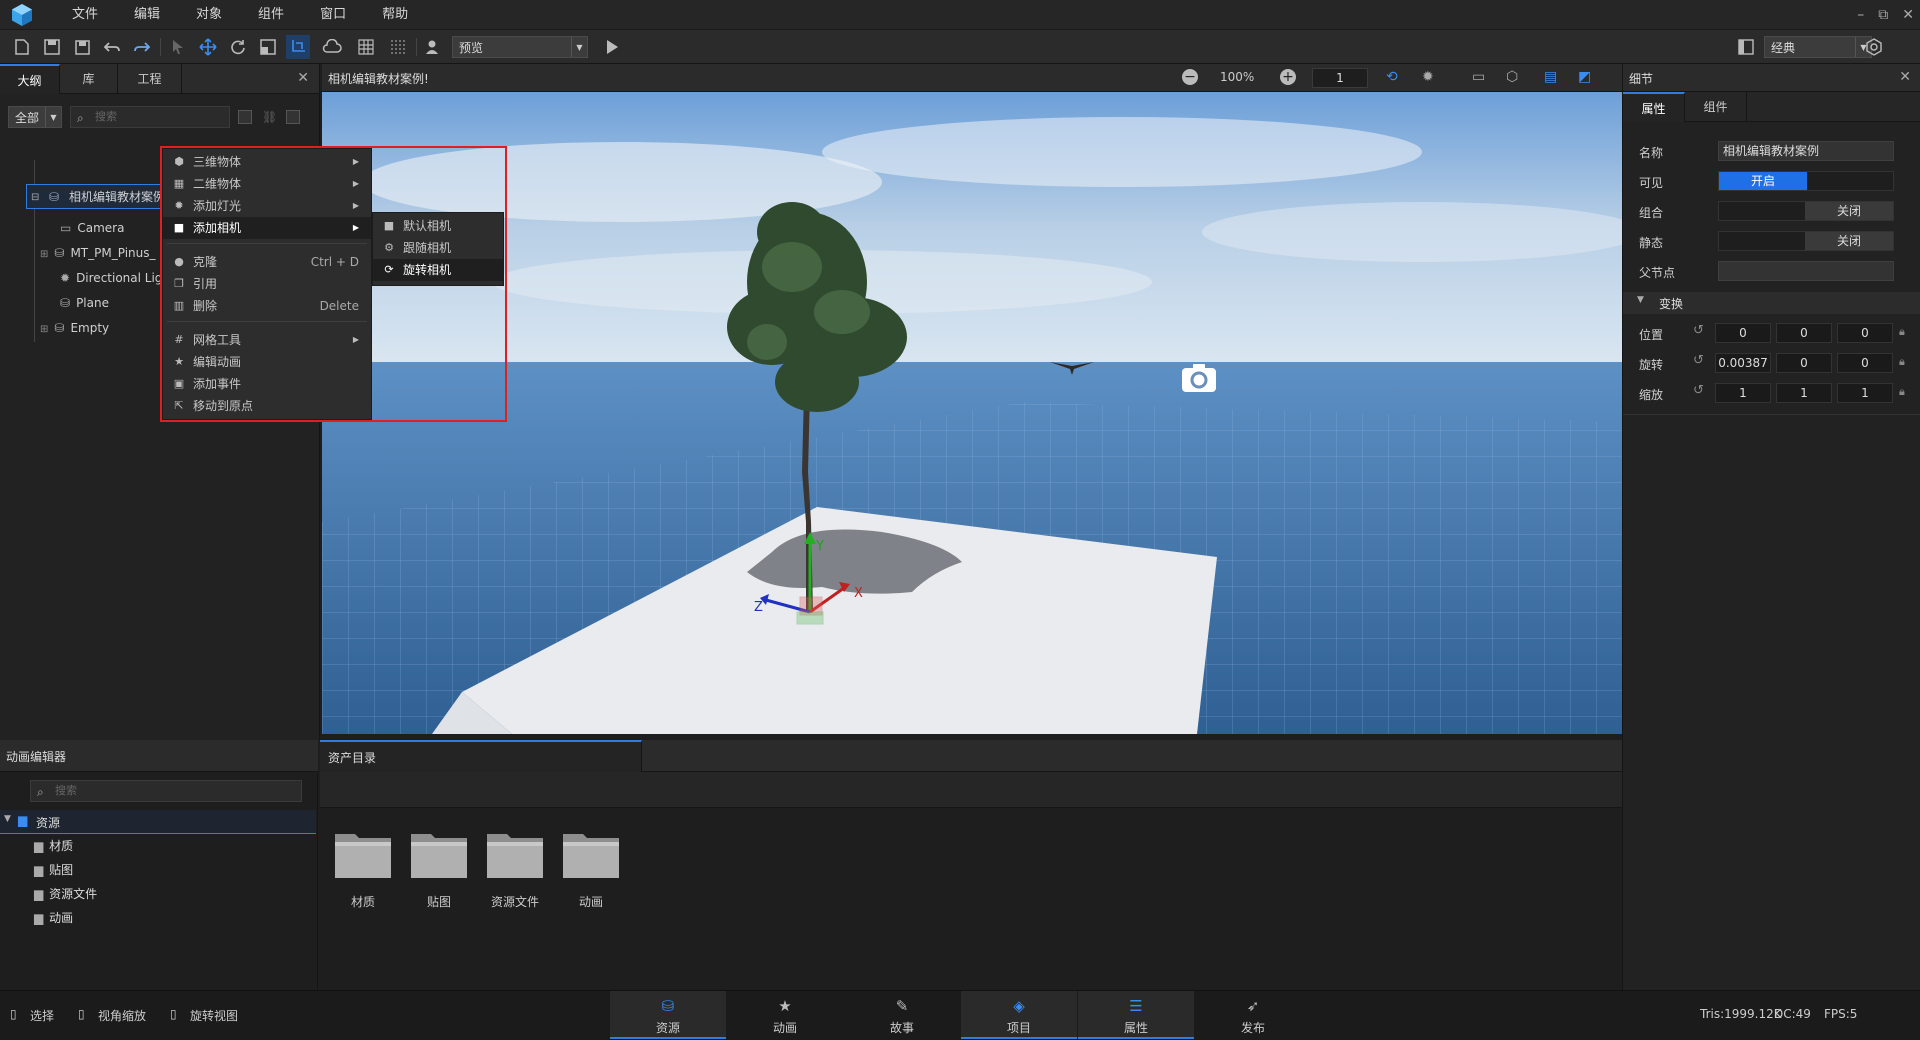 The width and height of the screenshot is (1920, 1040). I want to click on static-toggle: 关闭, so click(1806, 241).